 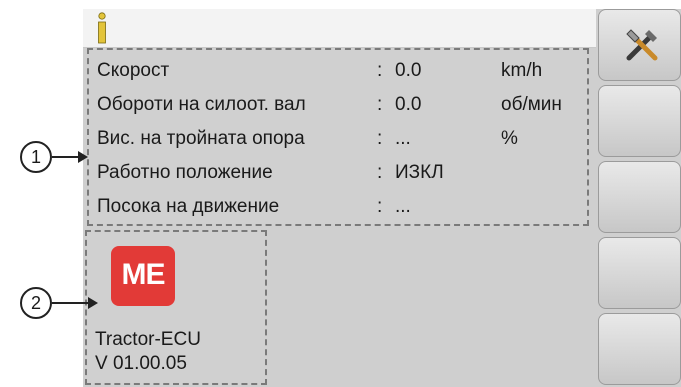 I want to click on callout-2-line, so click(x=71, y=303).